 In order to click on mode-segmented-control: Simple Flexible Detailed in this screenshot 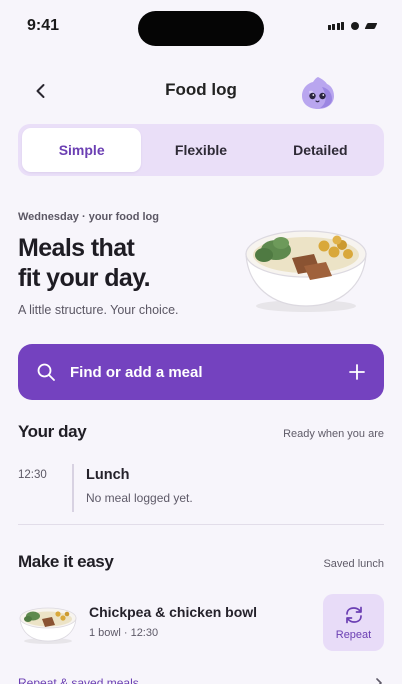, I will do `click(201, 150)`.